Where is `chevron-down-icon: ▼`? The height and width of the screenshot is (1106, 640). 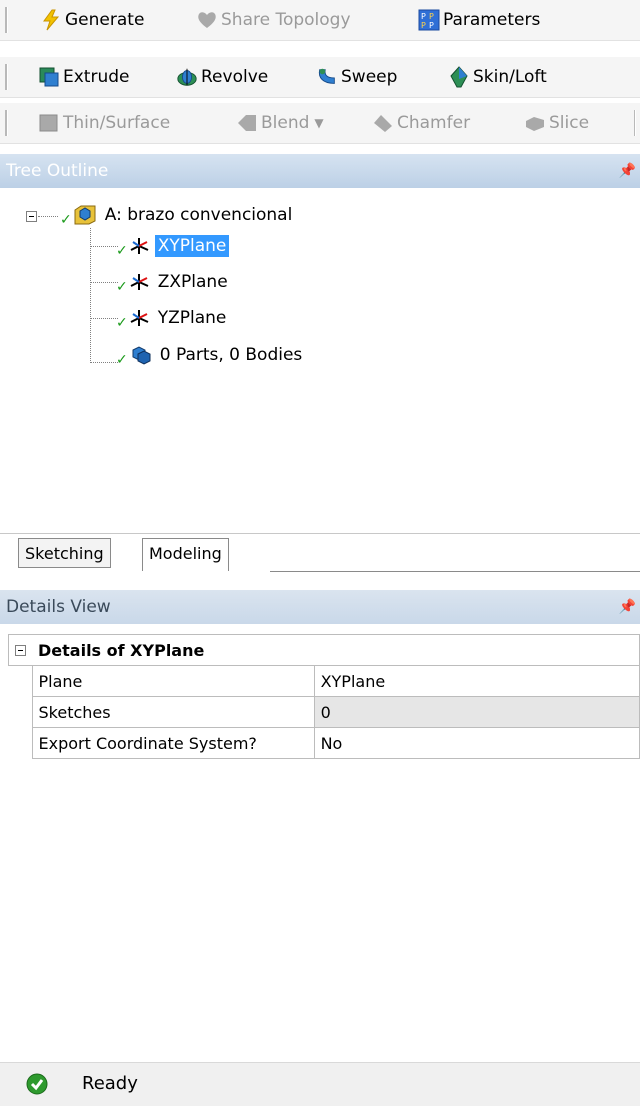
chevron-down-icon: ▼ is located at coordinates (318, 123).